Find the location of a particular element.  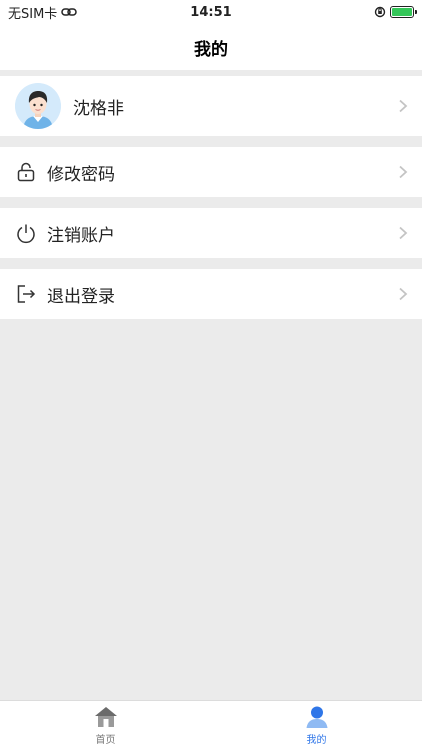

rotation-lock-icon is located at coordinates (380, 12).